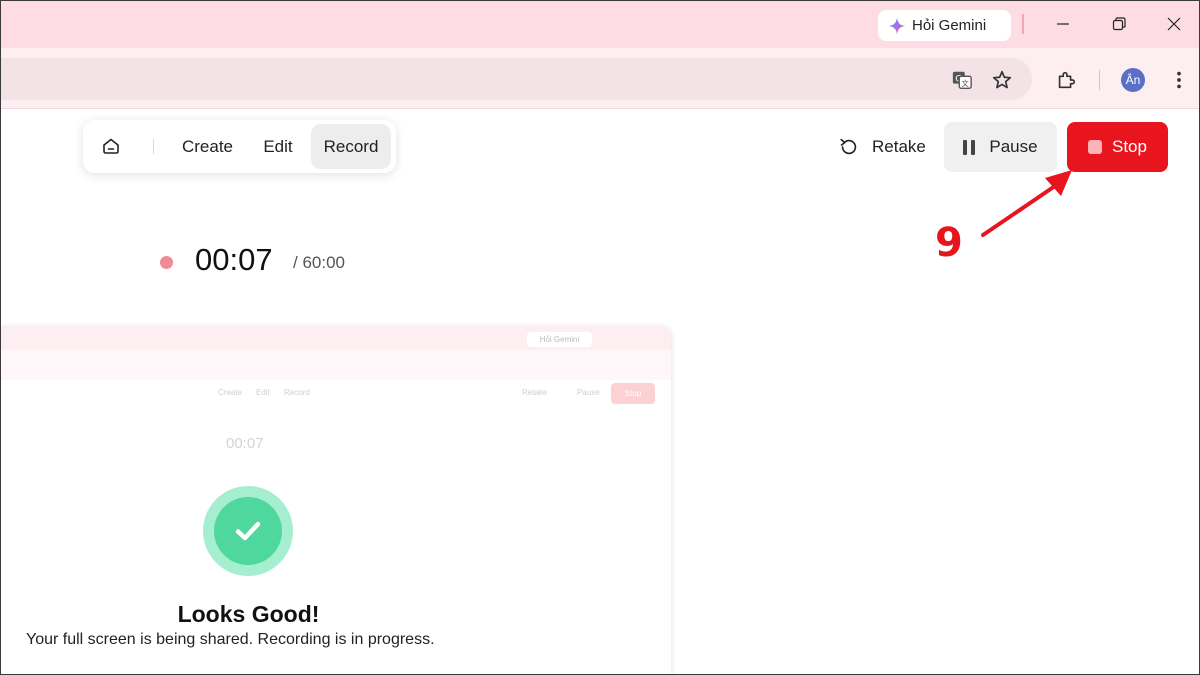  Describe the element at coordinates (588, 392) in the screenshot. I see `preview-pause: Pause` at that location.